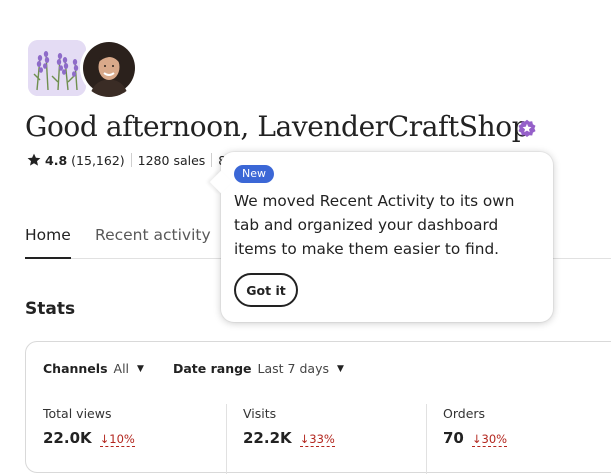 The width and height of the screenshot is (611, 474). Describe the element at coordinates (254, 174) in the screenshot. I see `new-badge: New` at that location.